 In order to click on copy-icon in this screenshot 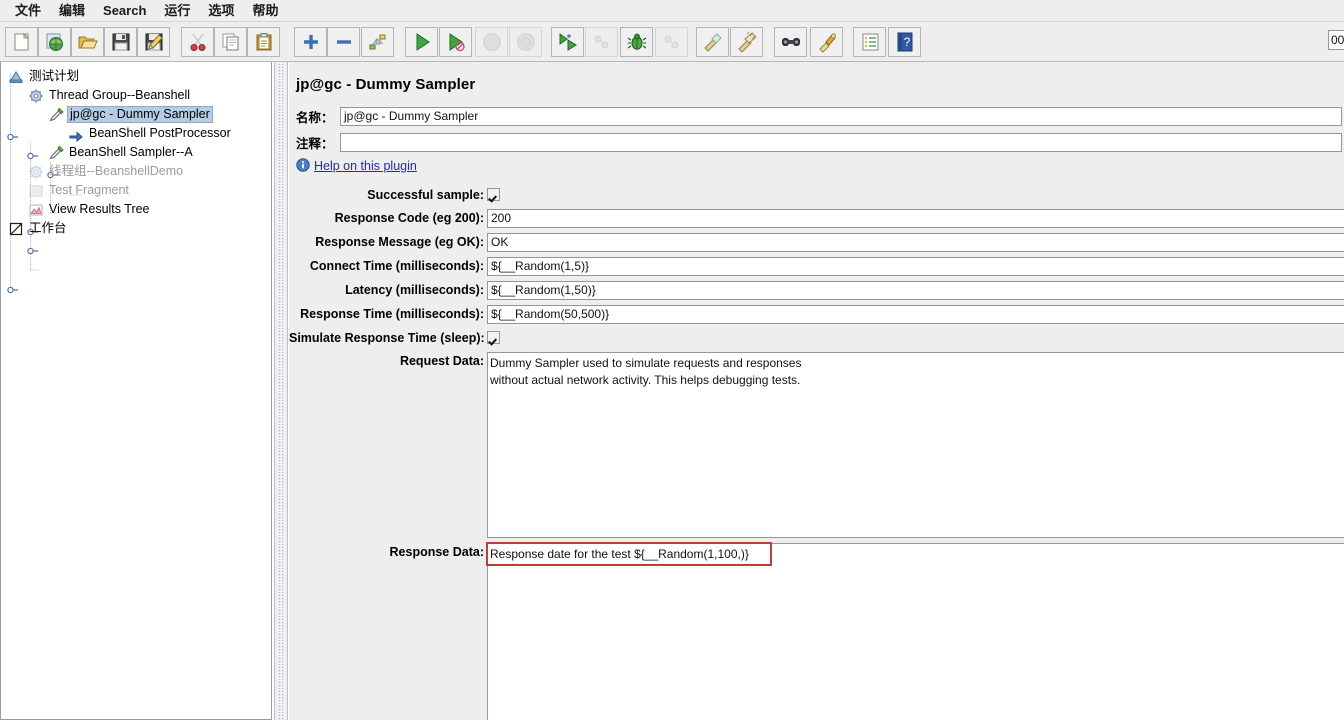, I will do `click(230, 42)`.